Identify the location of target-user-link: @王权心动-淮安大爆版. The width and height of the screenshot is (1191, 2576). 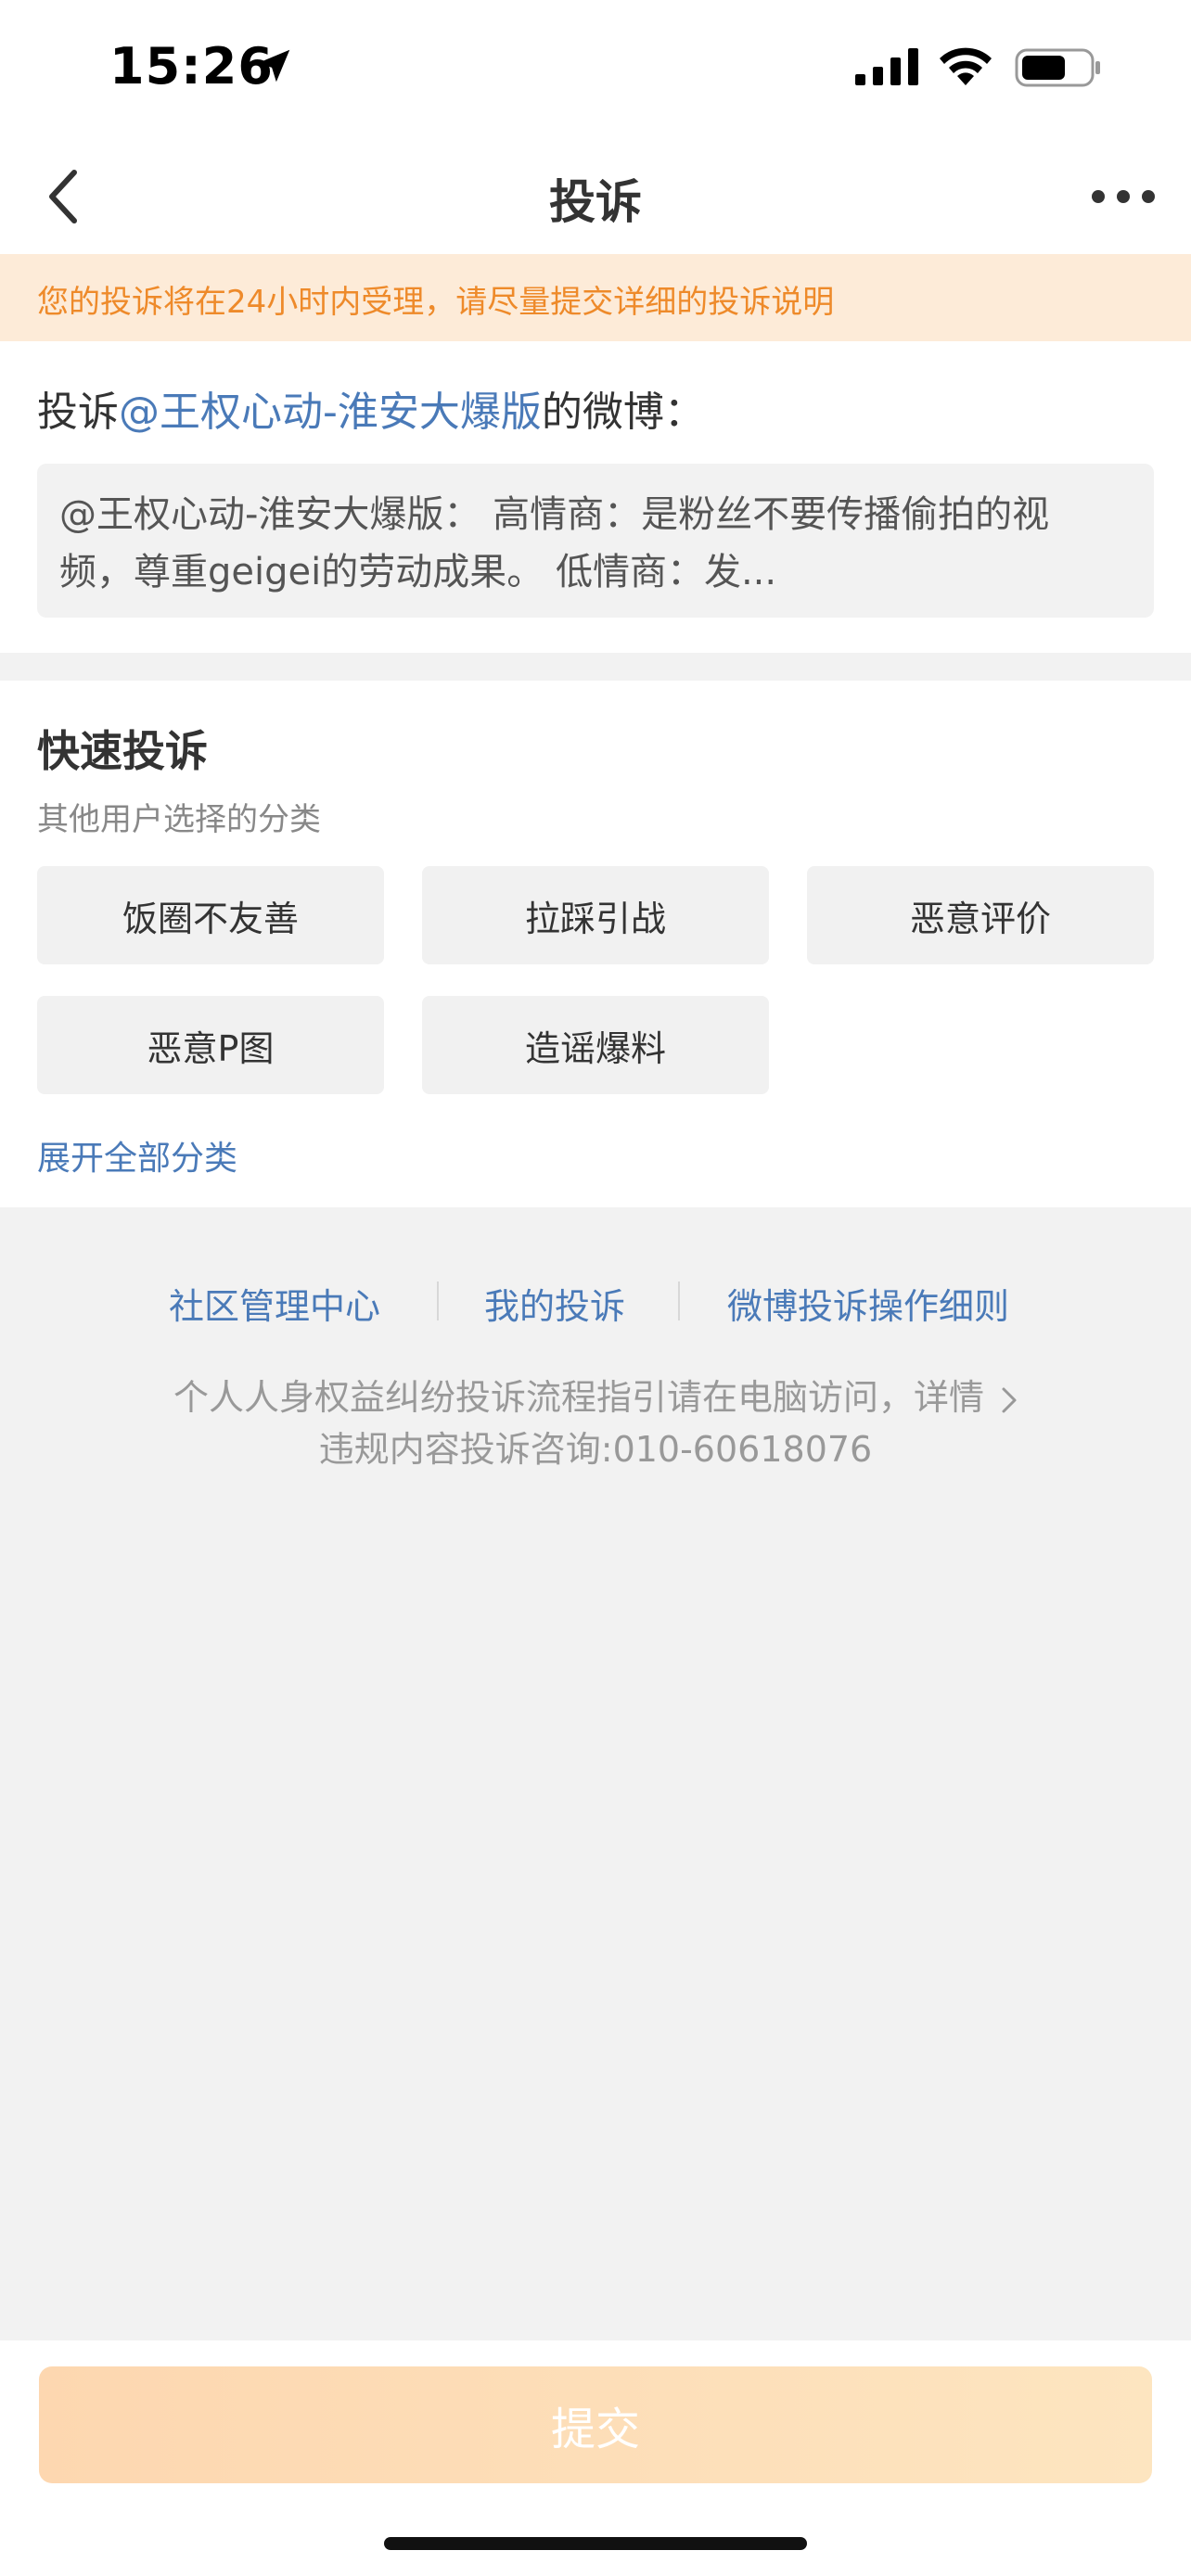
(330, 413).